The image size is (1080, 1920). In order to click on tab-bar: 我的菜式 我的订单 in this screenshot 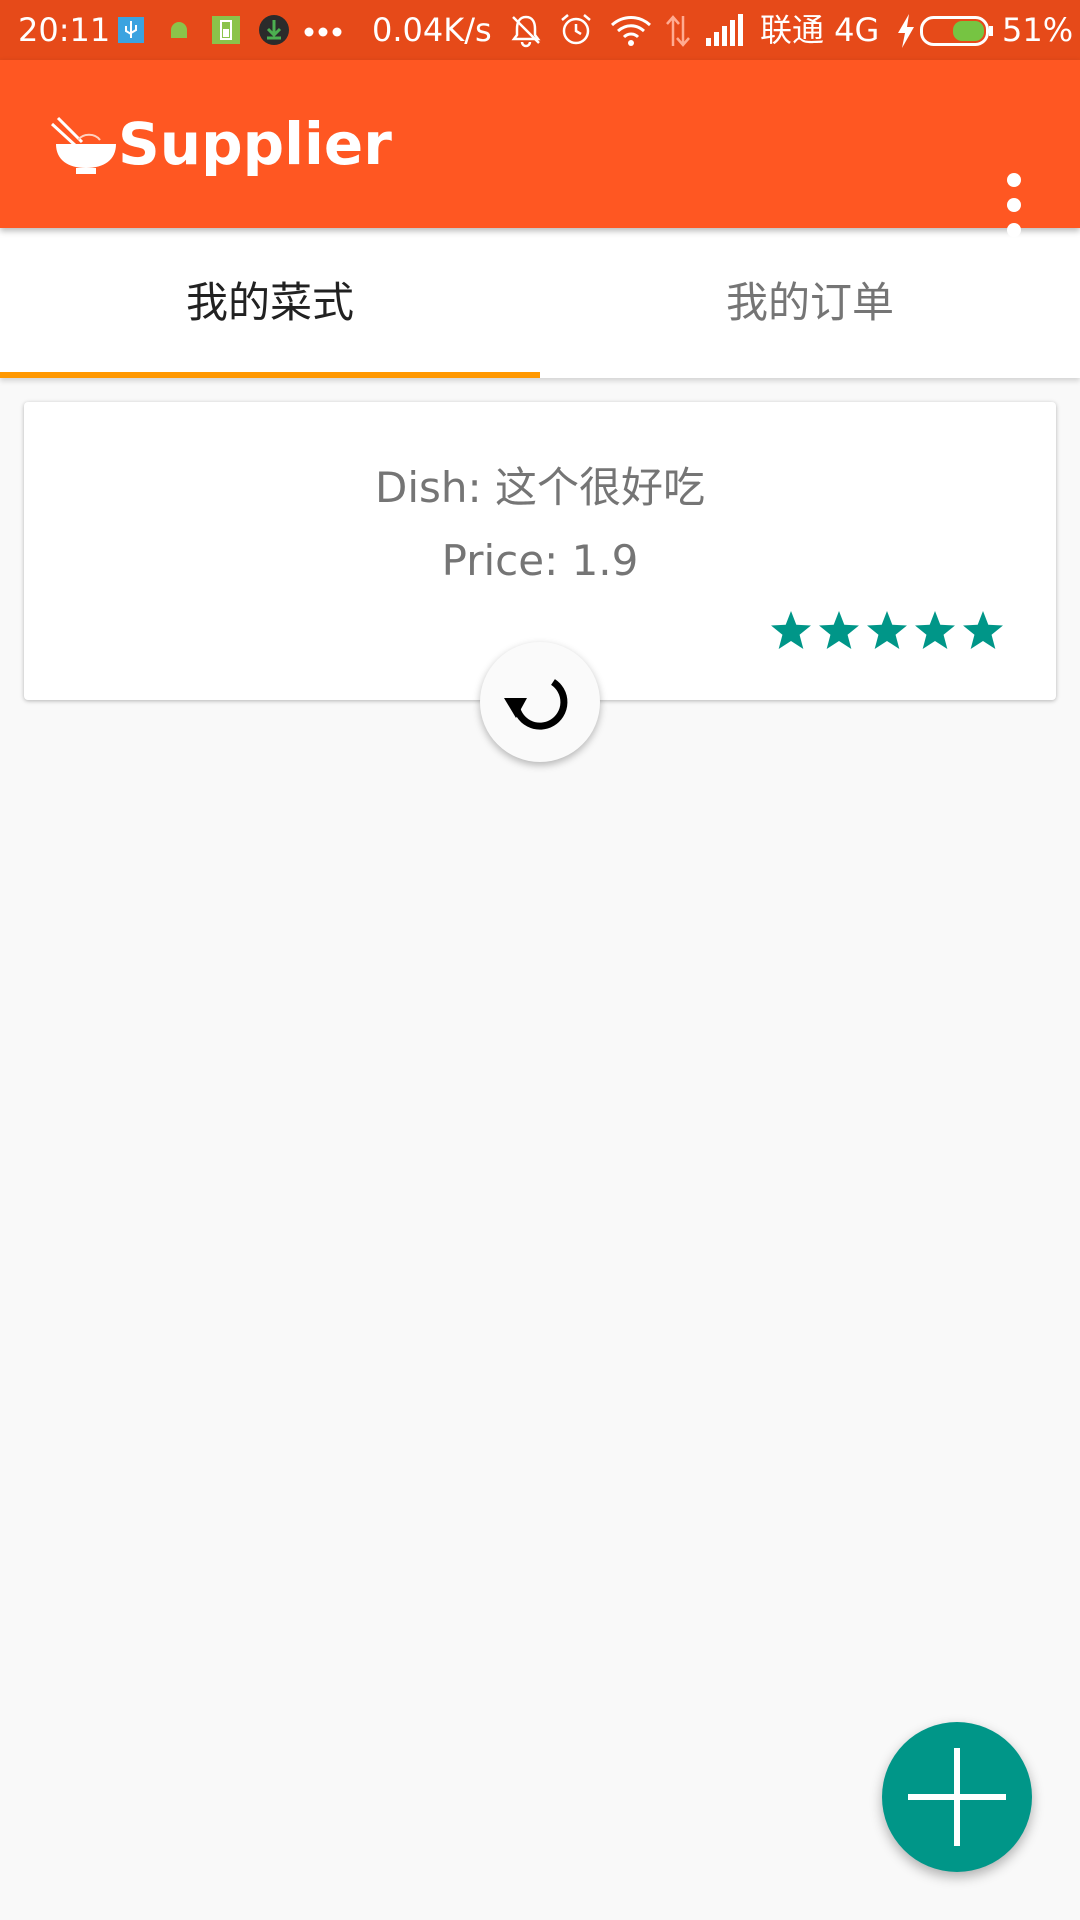, I will do `click(540, 303)`.